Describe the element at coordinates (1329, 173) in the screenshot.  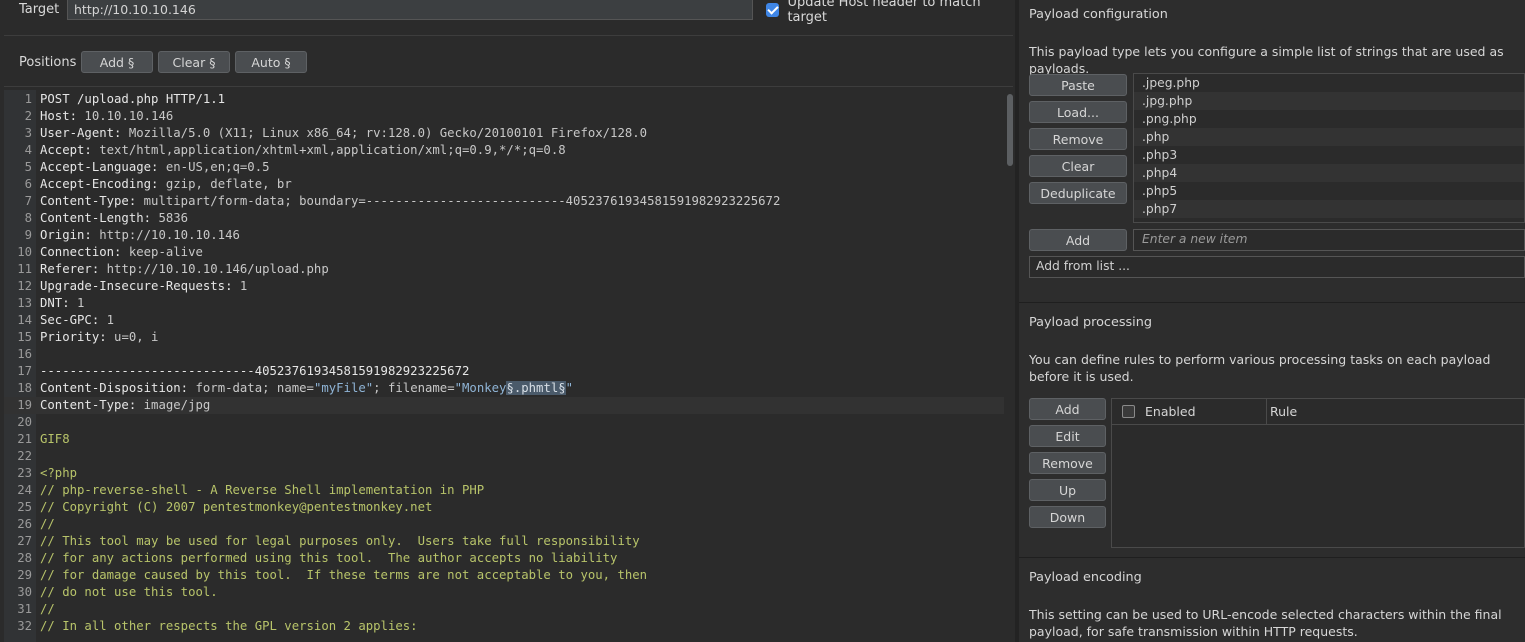
I see `list-item: .php4` at that location.